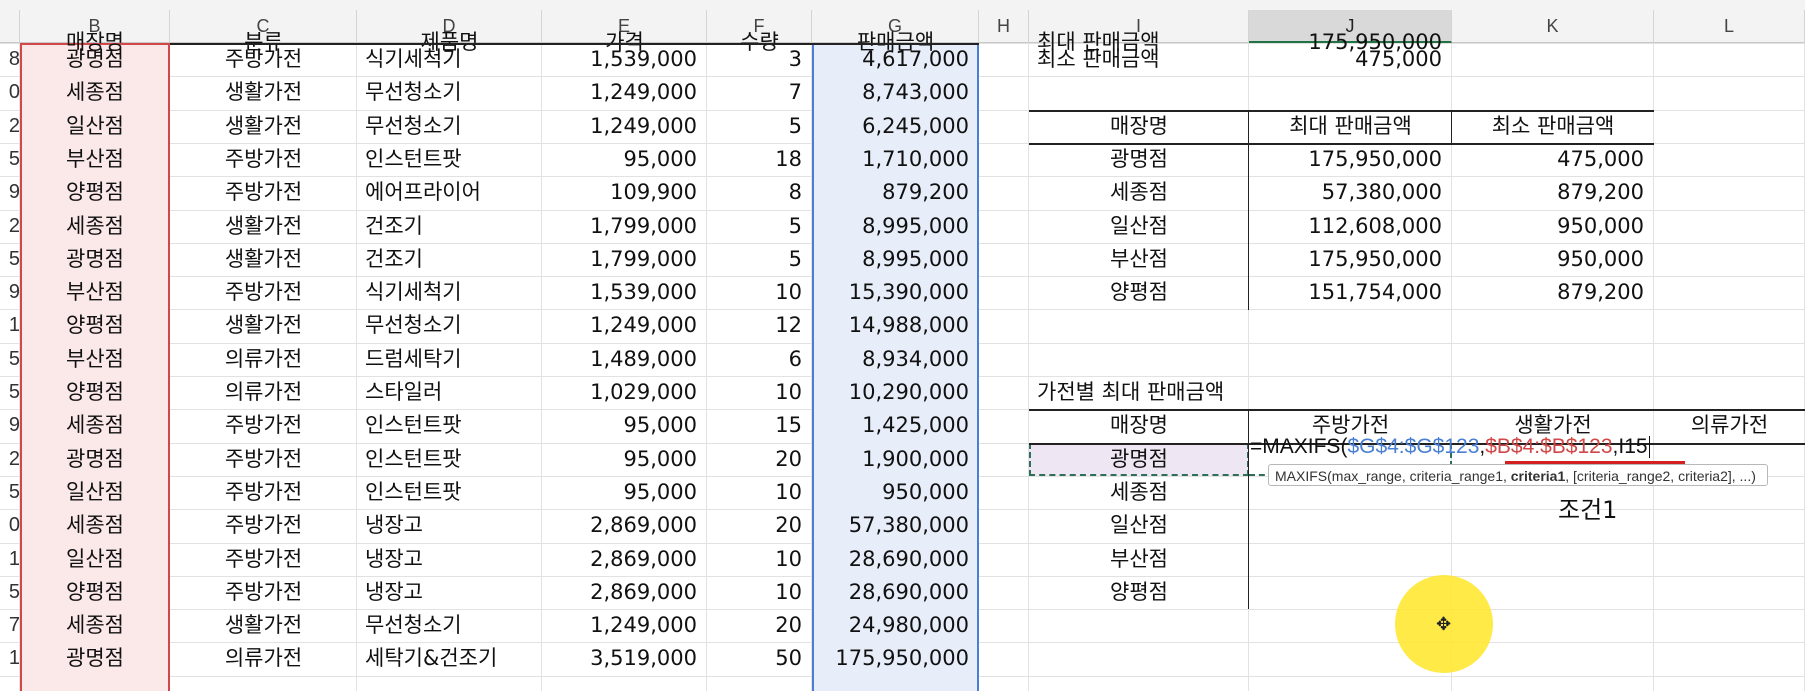  Describe the element at coordinates (1553, 192) in the screenshot. I see `store-table-min: 879,200` at that location.